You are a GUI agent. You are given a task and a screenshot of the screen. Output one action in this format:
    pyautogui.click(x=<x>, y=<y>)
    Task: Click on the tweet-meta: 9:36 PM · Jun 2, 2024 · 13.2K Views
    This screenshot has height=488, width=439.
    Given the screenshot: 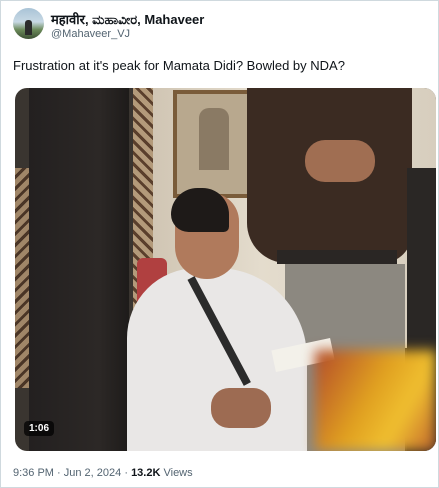 What is the action you would take?
    pyautogui.click(x=103, y=473)
    